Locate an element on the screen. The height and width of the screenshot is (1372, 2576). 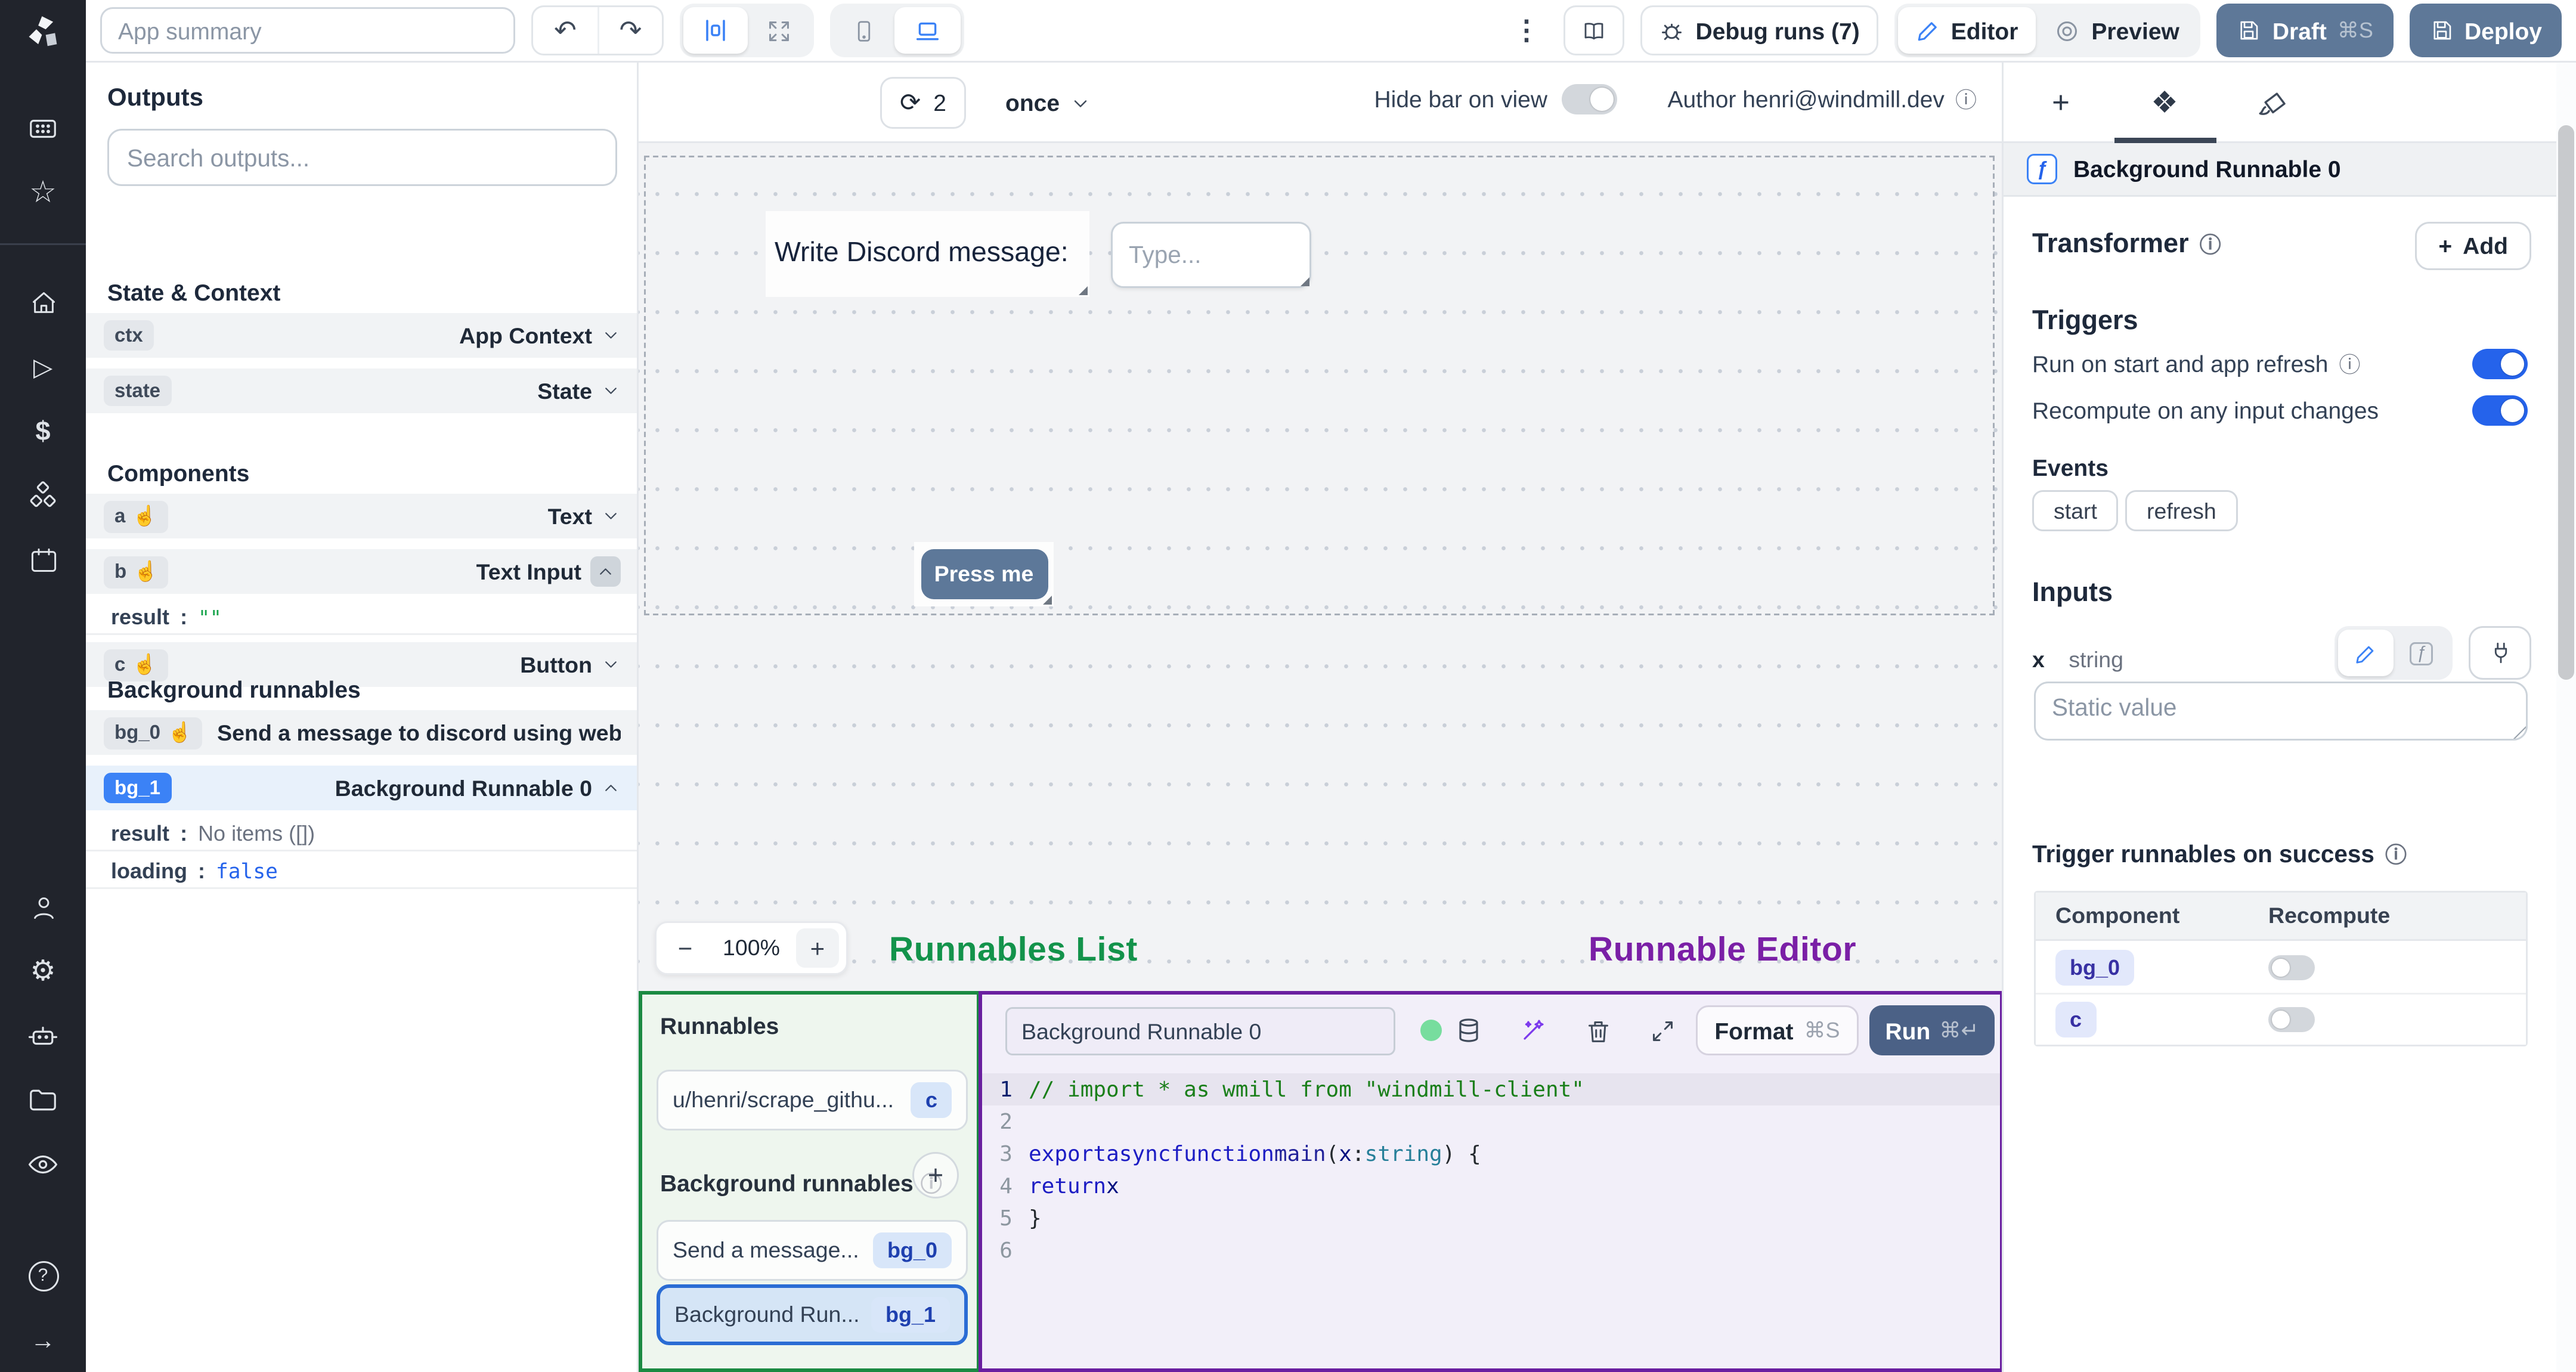
runnable-item-bg0: Send a message... bg_0 is located at coordinates (813, 1250).